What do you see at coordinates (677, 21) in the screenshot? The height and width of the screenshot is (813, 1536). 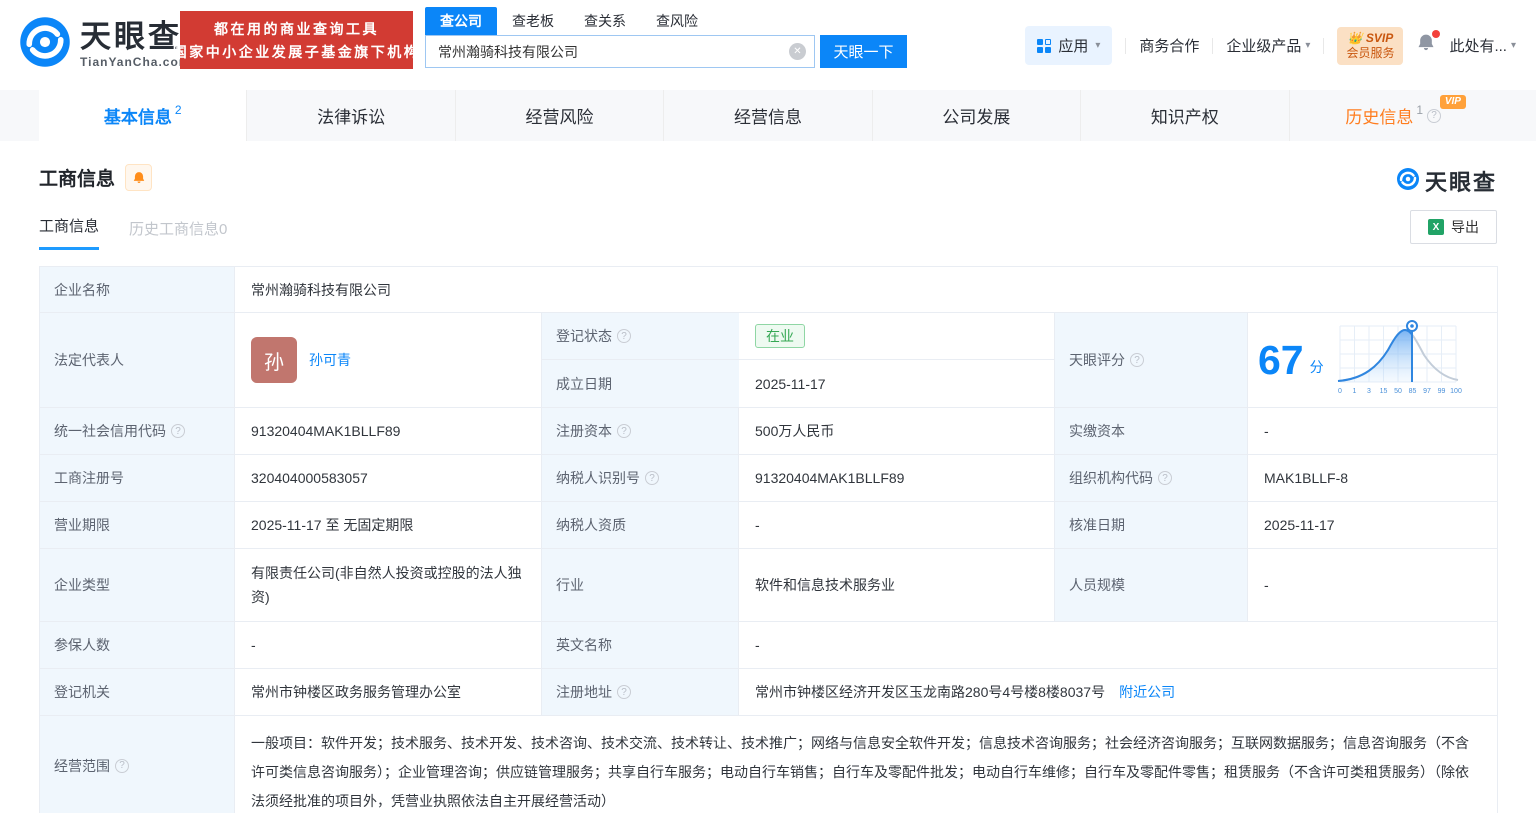 I see `search-tab-risk: 查风险` at bounding box center [677, 21].